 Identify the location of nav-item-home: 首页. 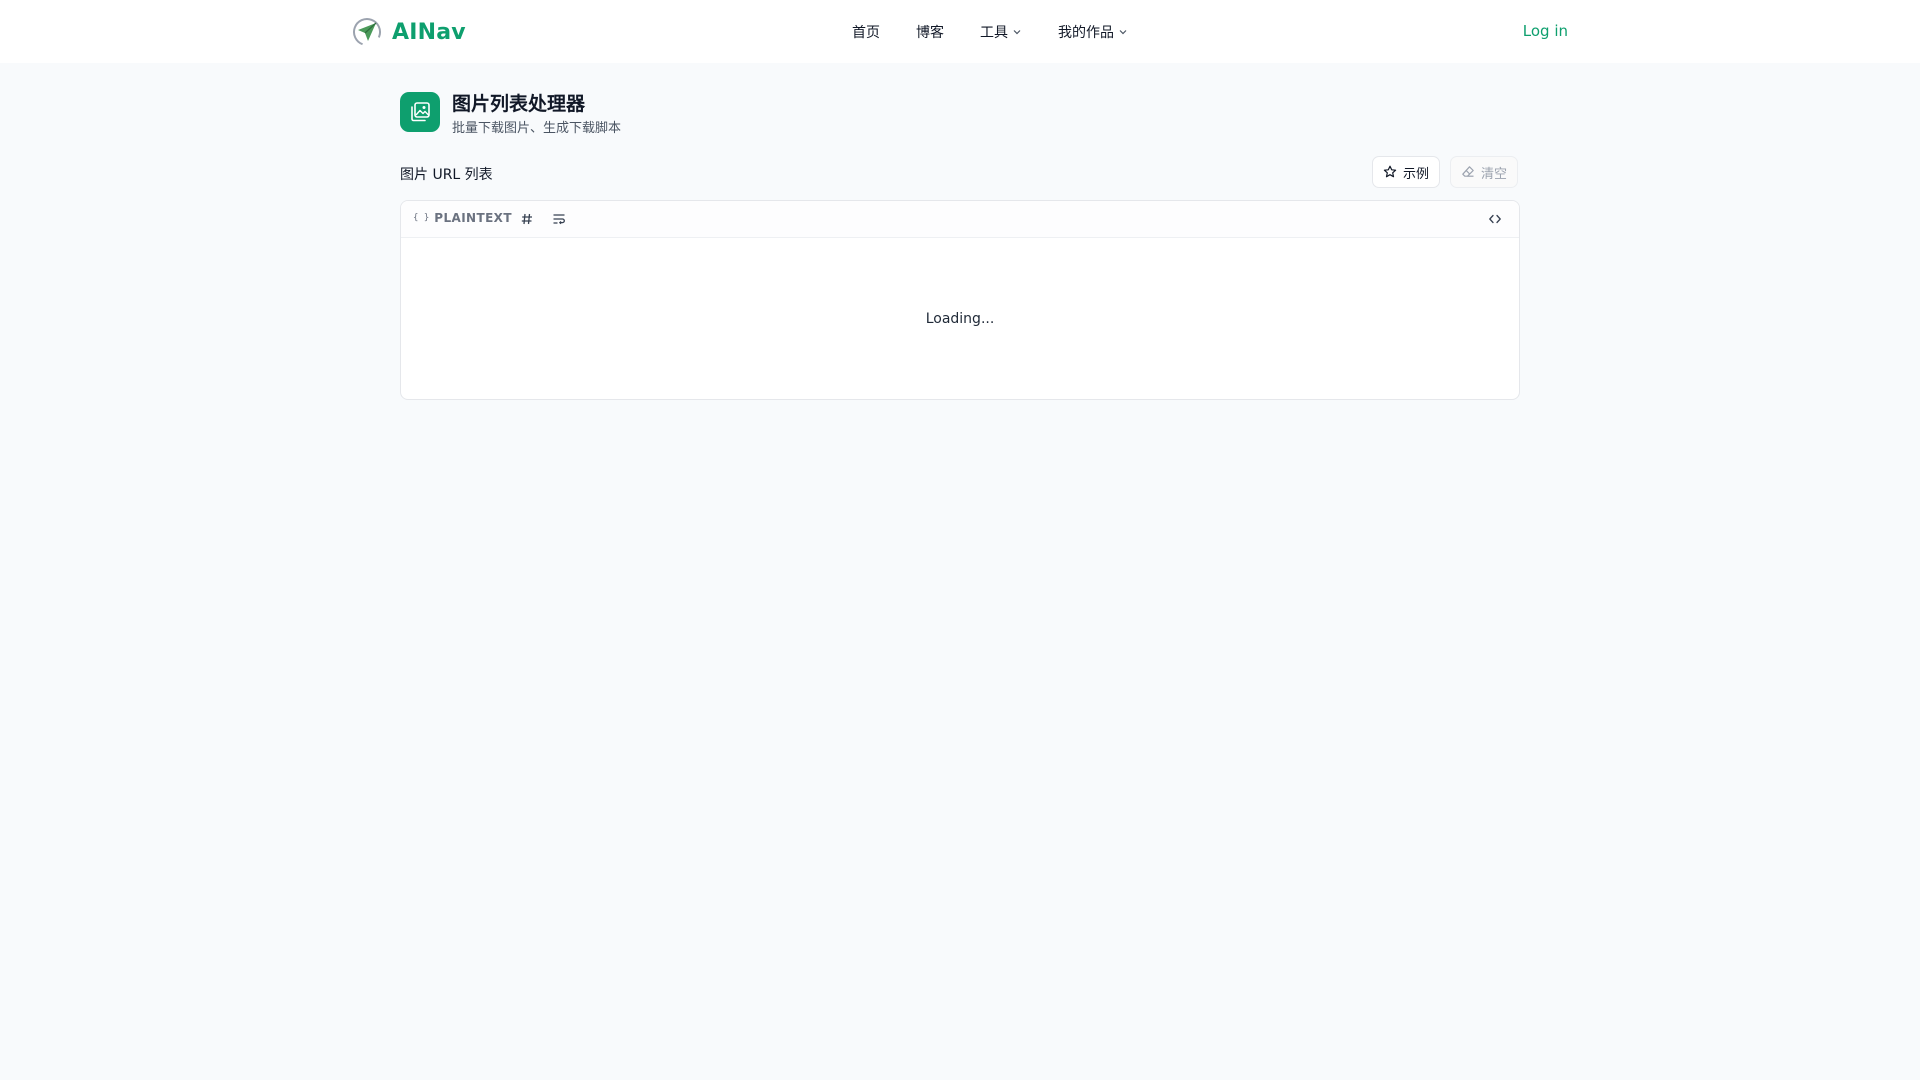
(866, 32).